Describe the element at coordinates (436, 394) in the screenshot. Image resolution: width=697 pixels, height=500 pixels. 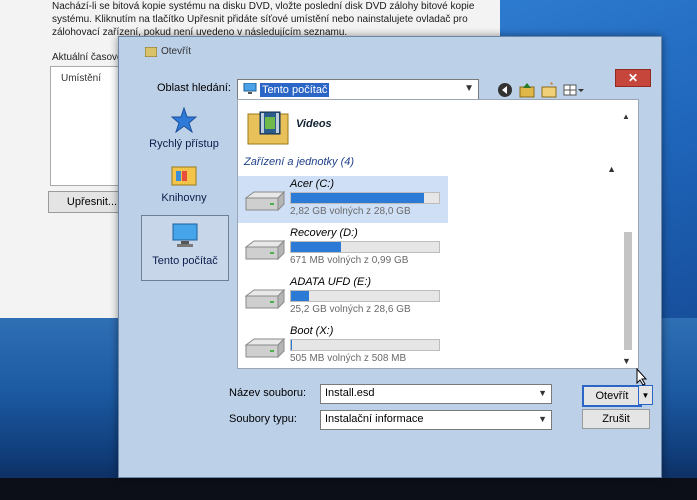
I see `file-name-combo: Install.esd ▼` at that location.